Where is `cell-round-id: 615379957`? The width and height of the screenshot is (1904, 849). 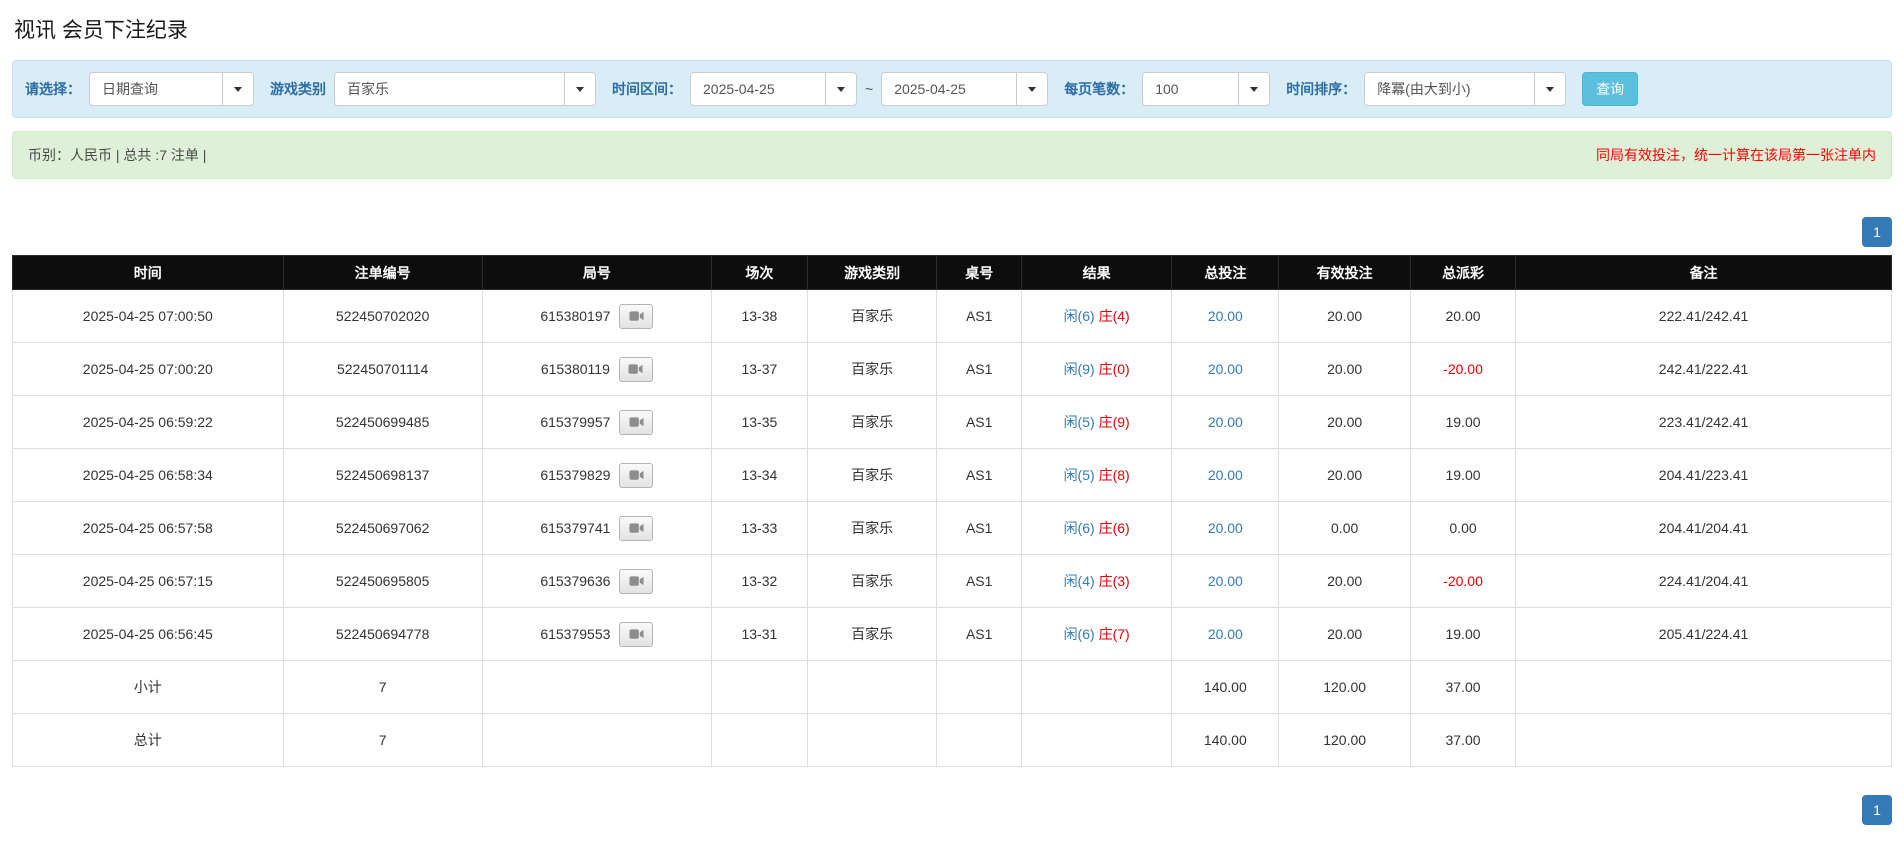
cell-round-id: 615379957 is located at coordinates (596, 422).